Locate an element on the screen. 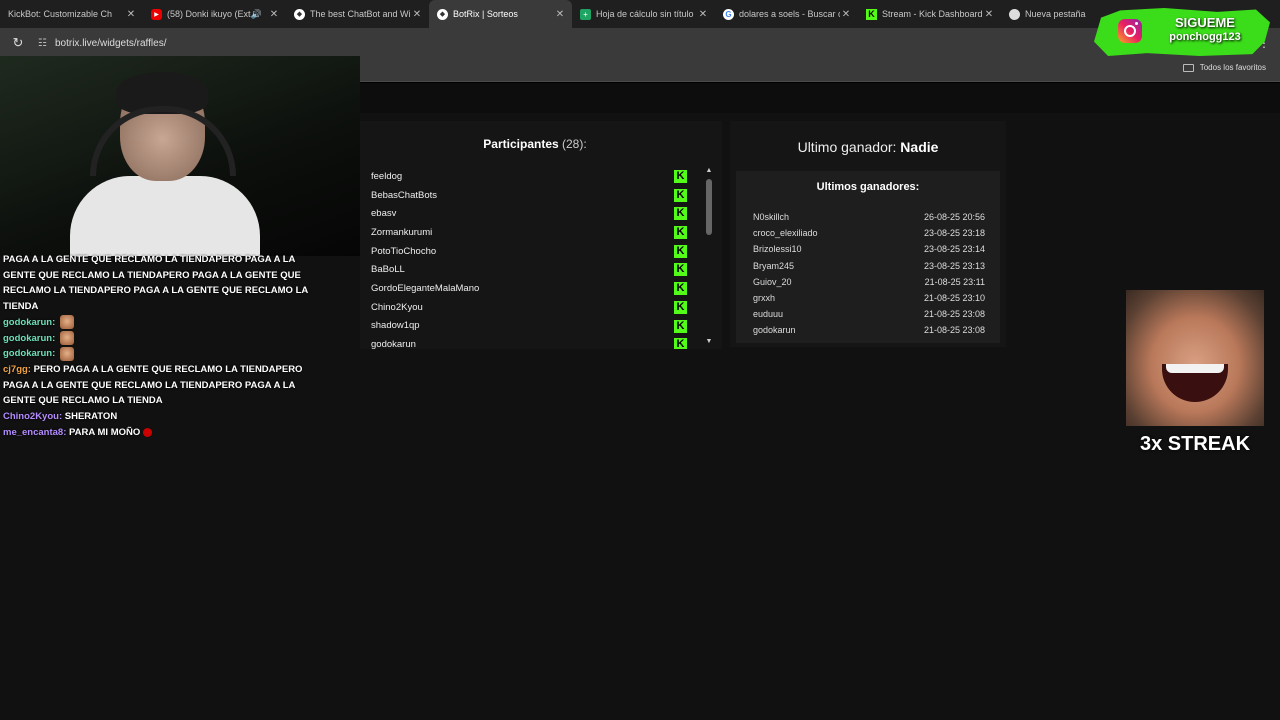  tab-botrix-sorteos: ◆ BotRix | Sorteos ✕ is located at coordinates (500, 14).